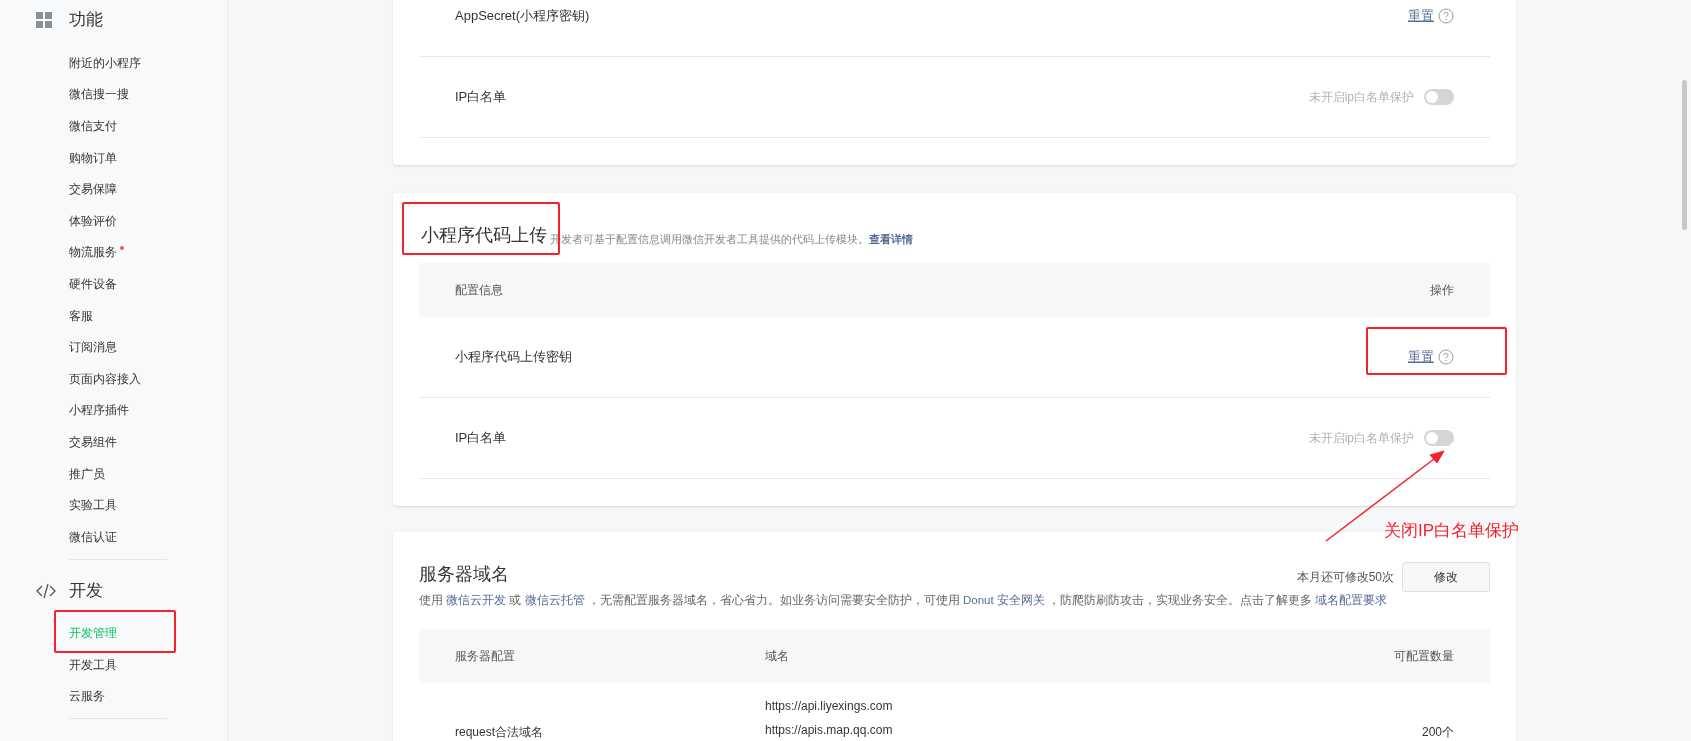 This screenshot has width=1691, height=741. What do you see at coordinates (1004, 600) in the screenshot?
I see `help-link: Donut 安全网关` at bounding box center [1004, 600].